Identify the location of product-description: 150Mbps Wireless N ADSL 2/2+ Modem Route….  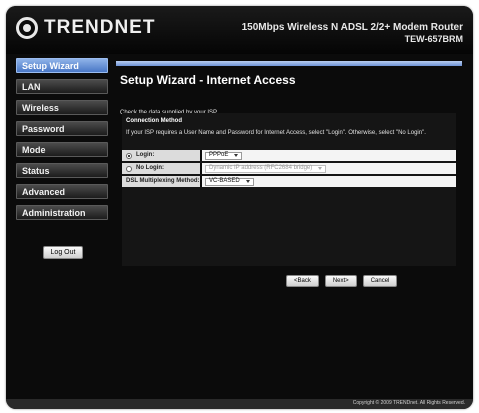
(352, 27).